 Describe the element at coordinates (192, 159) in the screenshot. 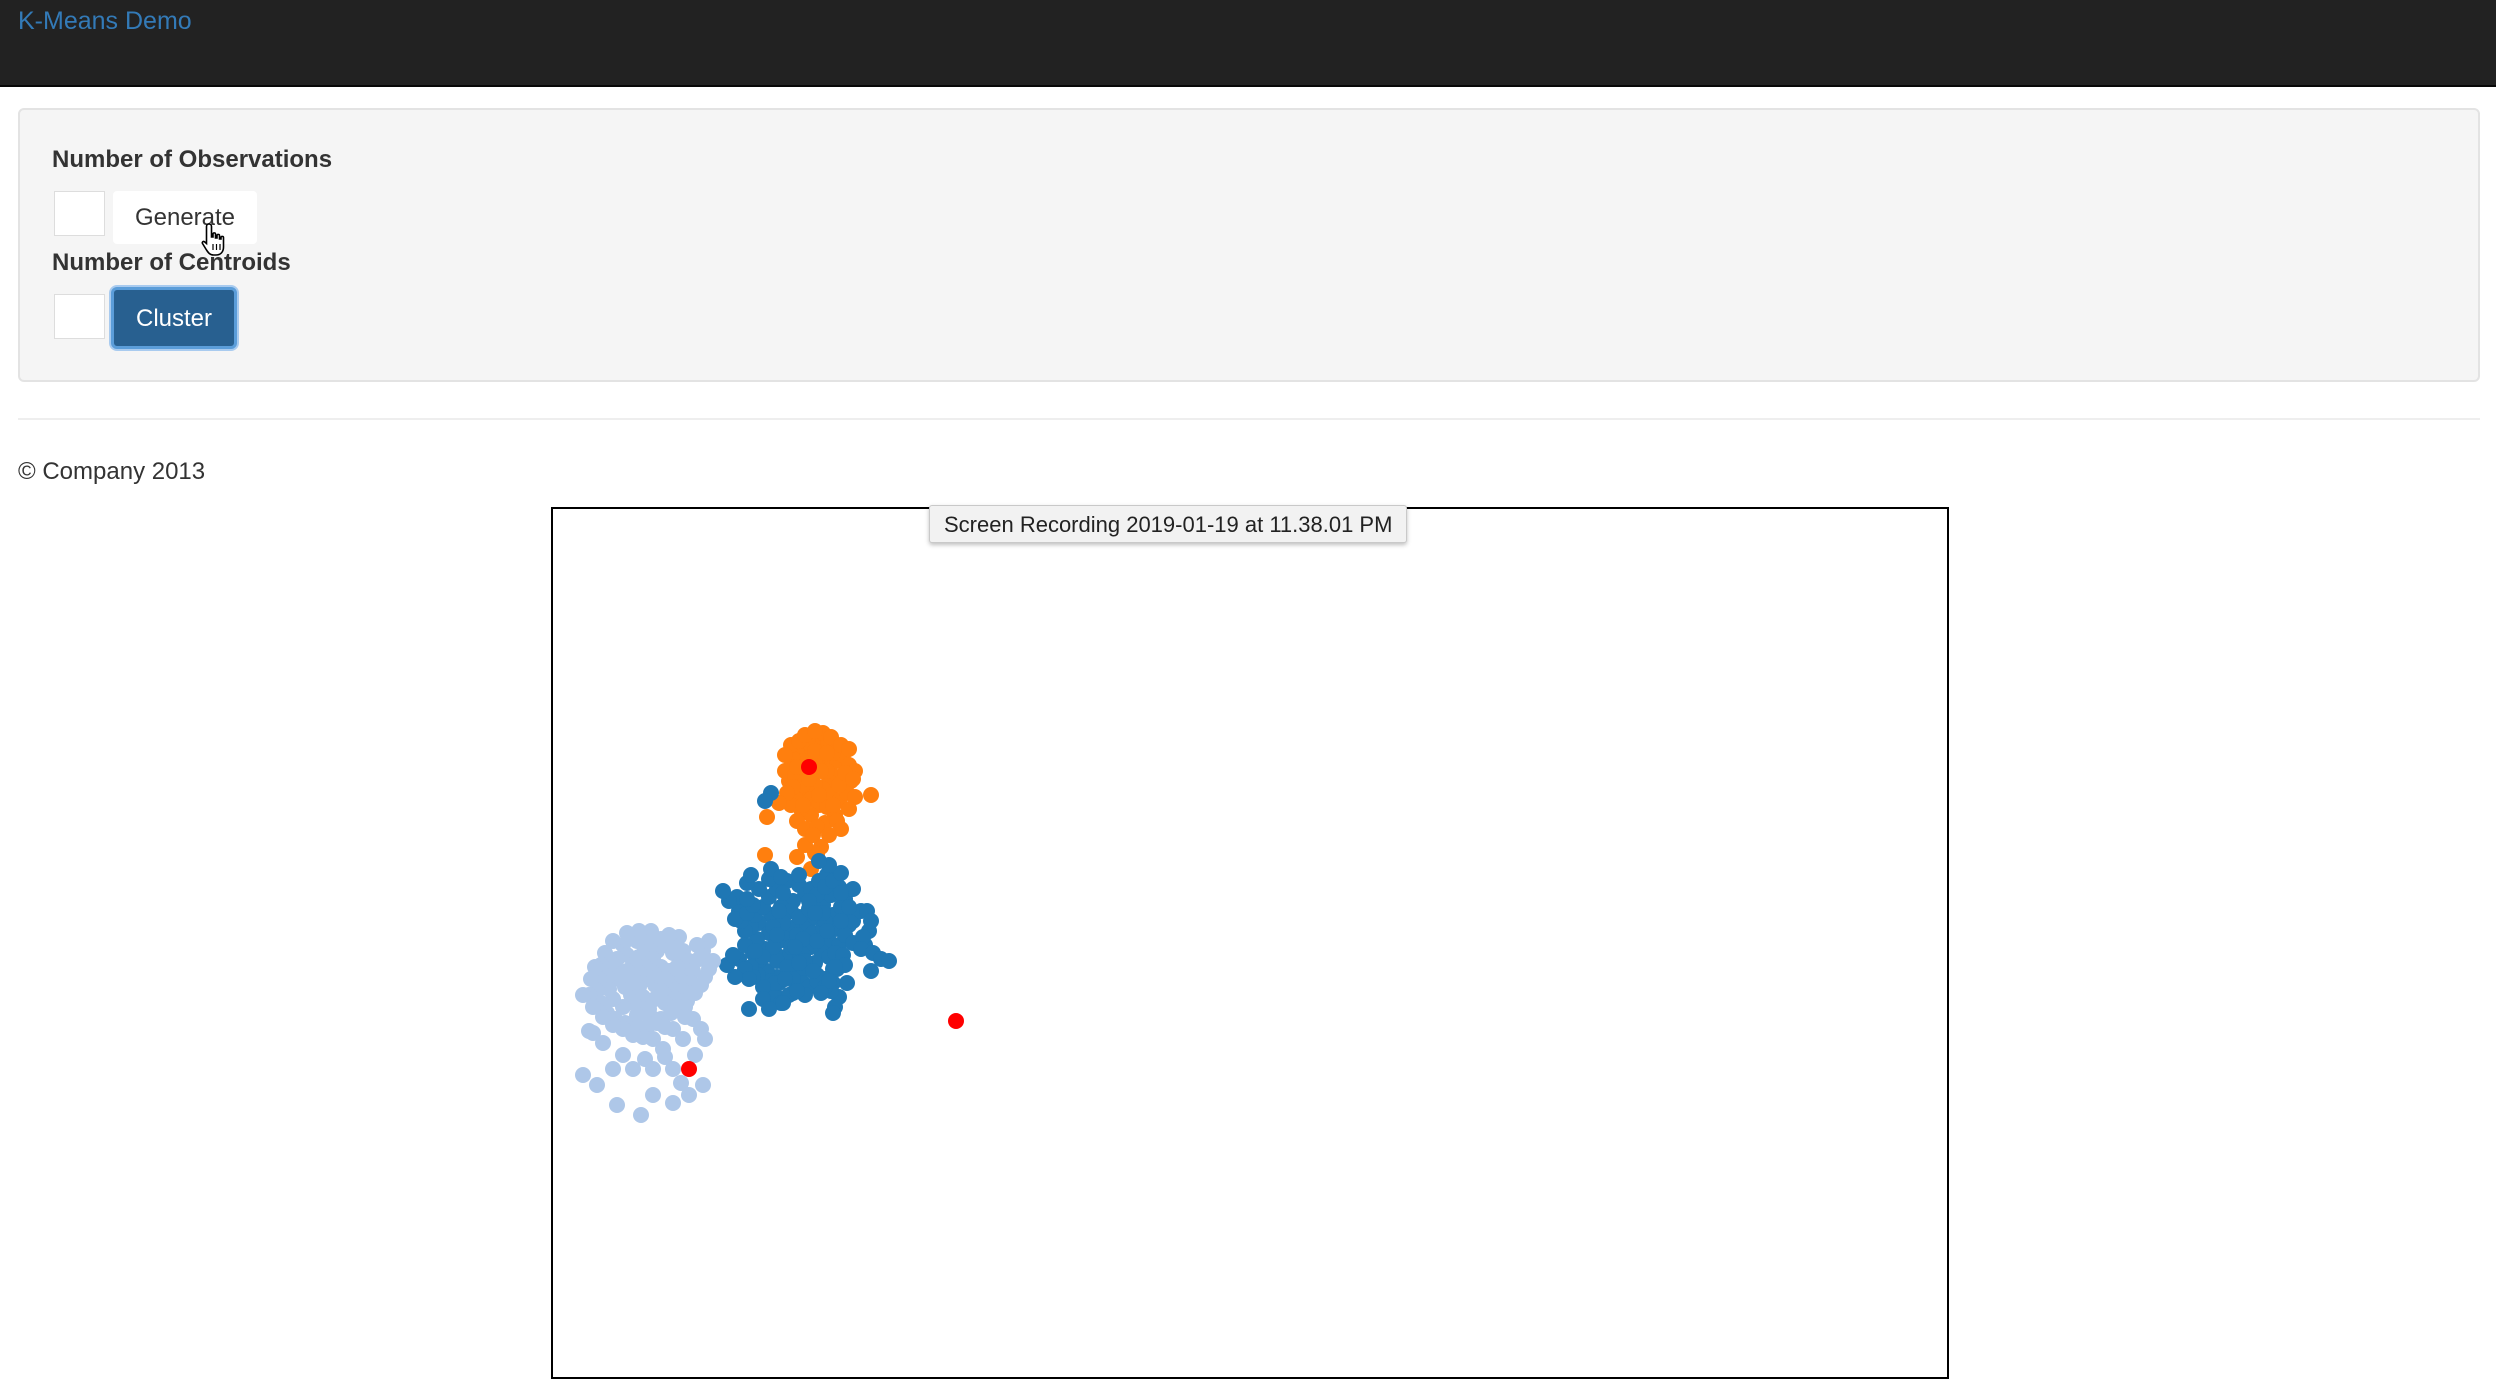

I see `observations-label: Number of Observations` at that location.